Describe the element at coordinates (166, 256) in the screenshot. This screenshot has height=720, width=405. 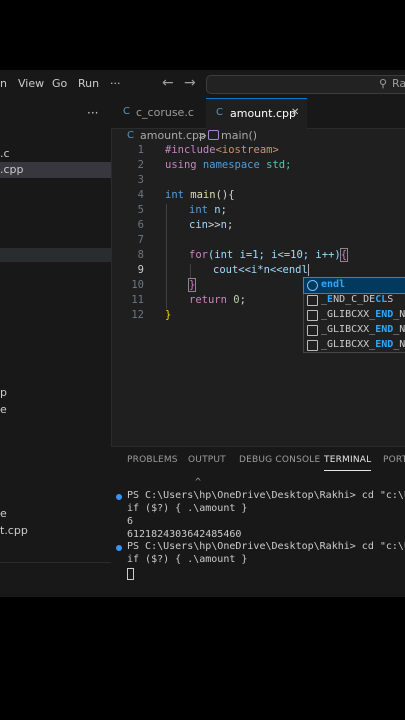
I see `indent-guide` at that location.